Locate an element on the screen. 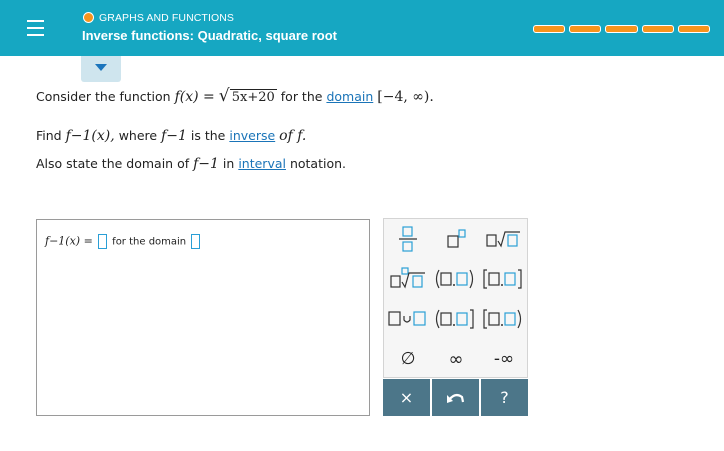 This screenshot has height=451, width=724. domain-link: domain is located at coordinates (349, 96).